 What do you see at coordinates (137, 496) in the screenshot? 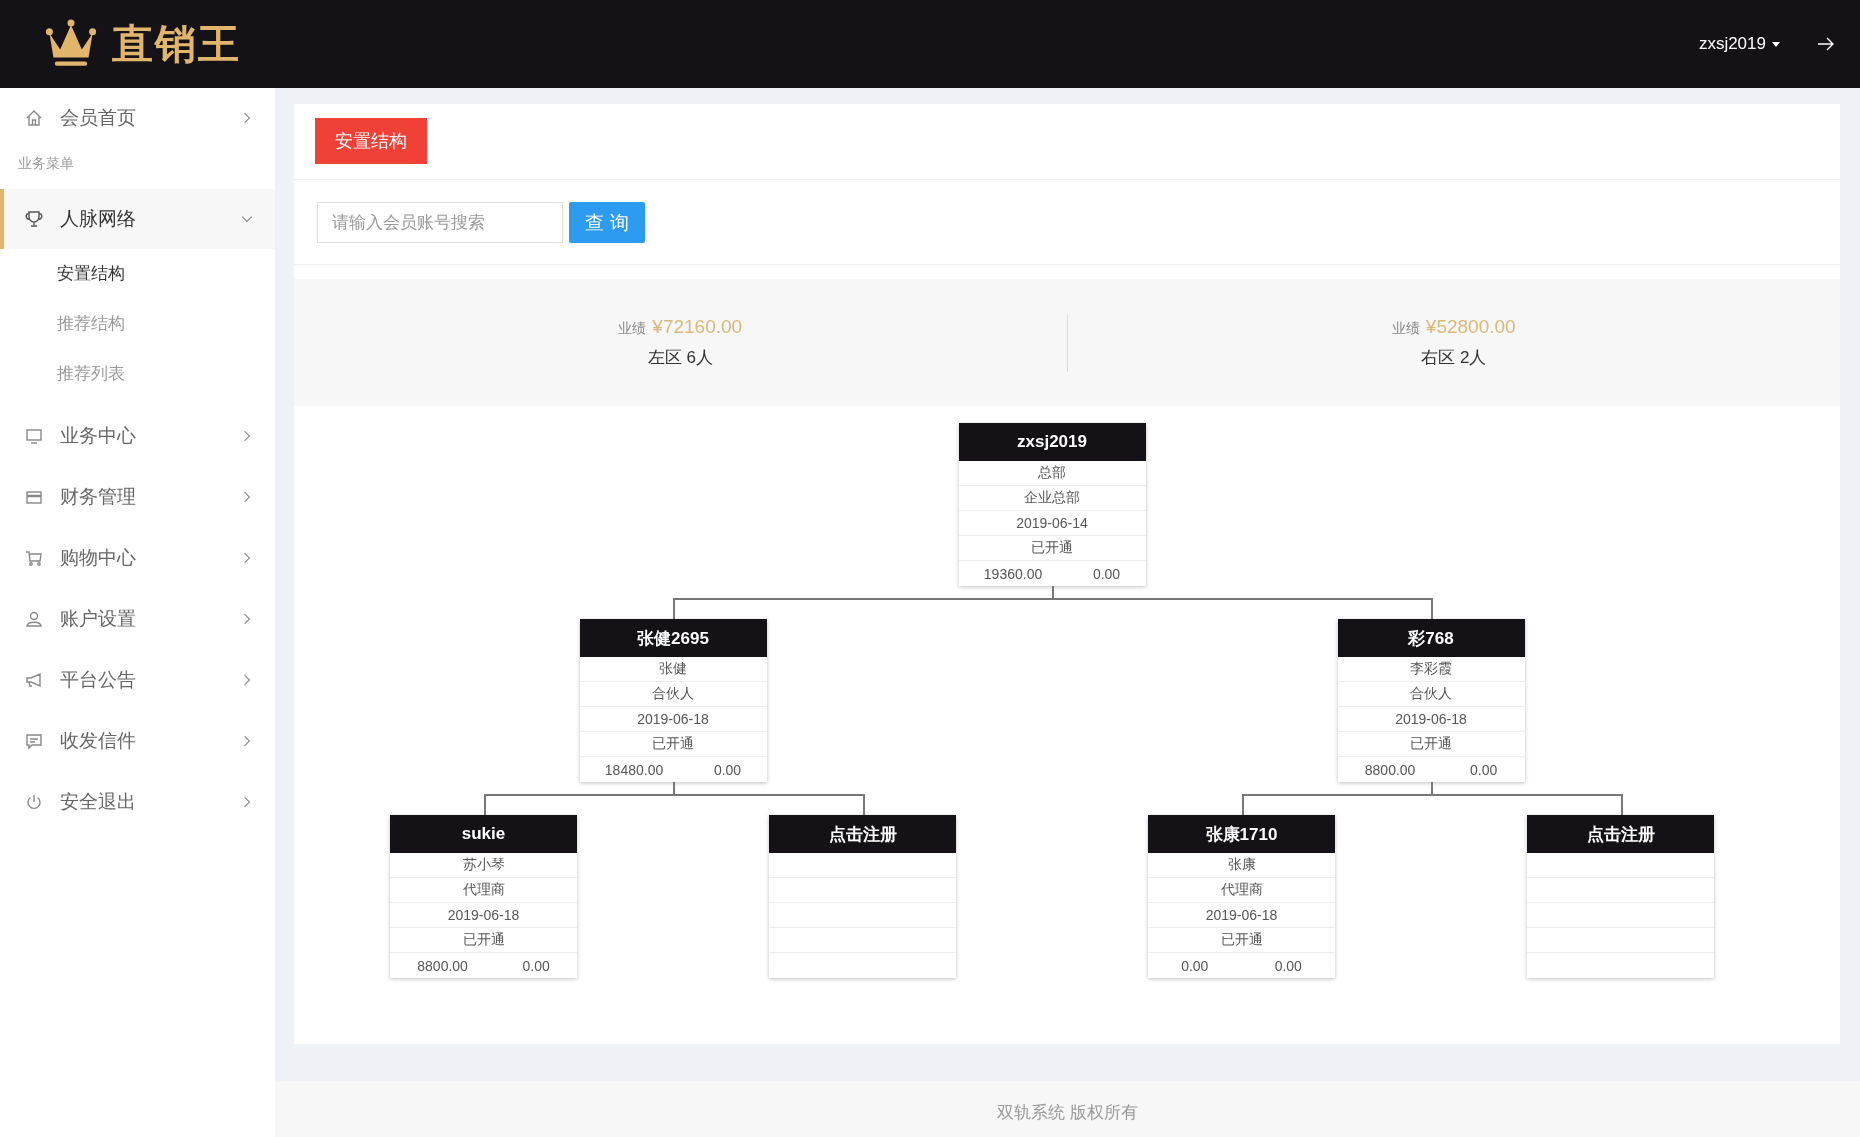
I see `menu-item: 财务管理` at bounding box center [137, 496].